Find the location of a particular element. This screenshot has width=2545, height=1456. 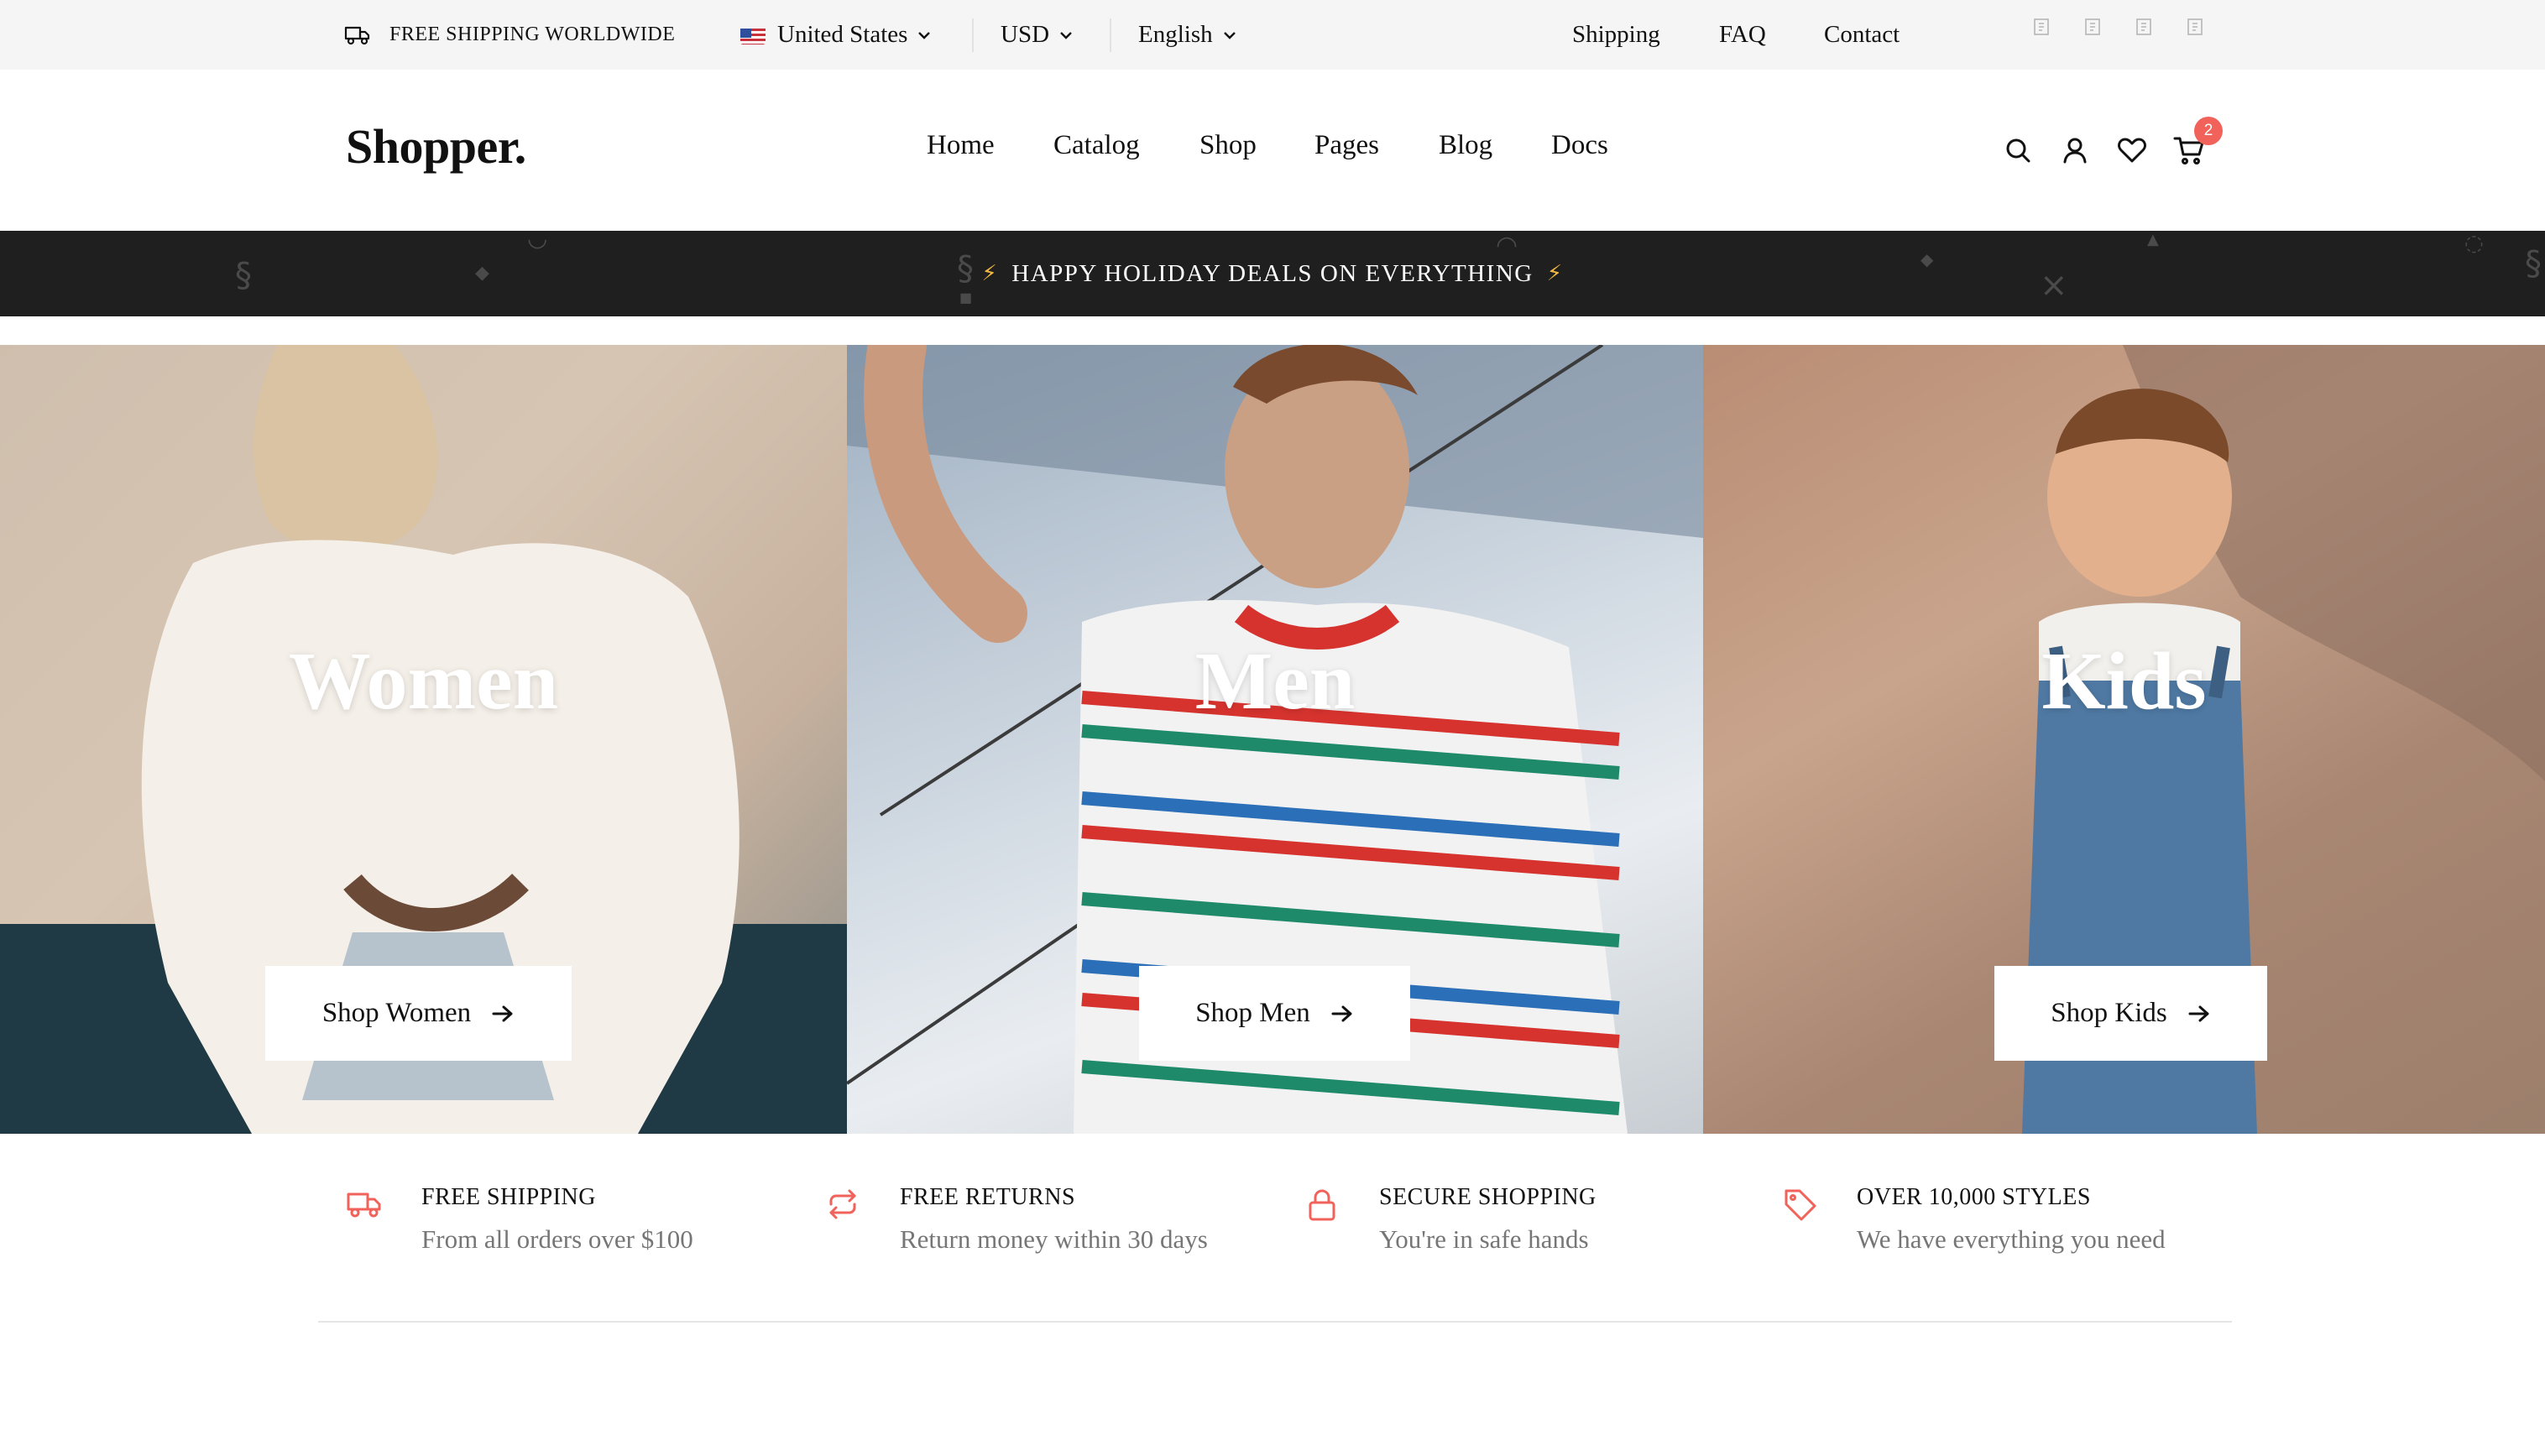

shop-men-button: Shop Men is located at coordinates (1274, 1013).